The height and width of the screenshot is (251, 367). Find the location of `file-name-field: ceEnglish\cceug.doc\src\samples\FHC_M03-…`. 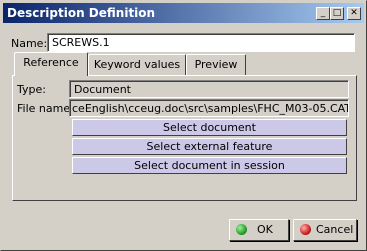

file-name-field: ceEnglish\cceug.doc\src\samples\FHC_M03-… is located at coordinates (209, 108).